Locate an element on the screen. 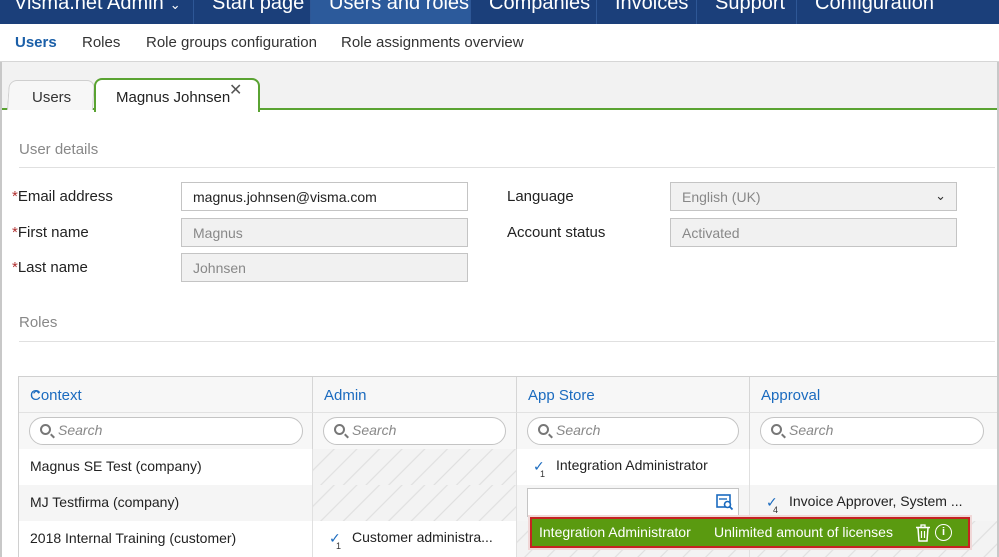 The height and width of the screenshot is (557, 999). role-name: Integration Administrator is located at coordinates (632, 465).